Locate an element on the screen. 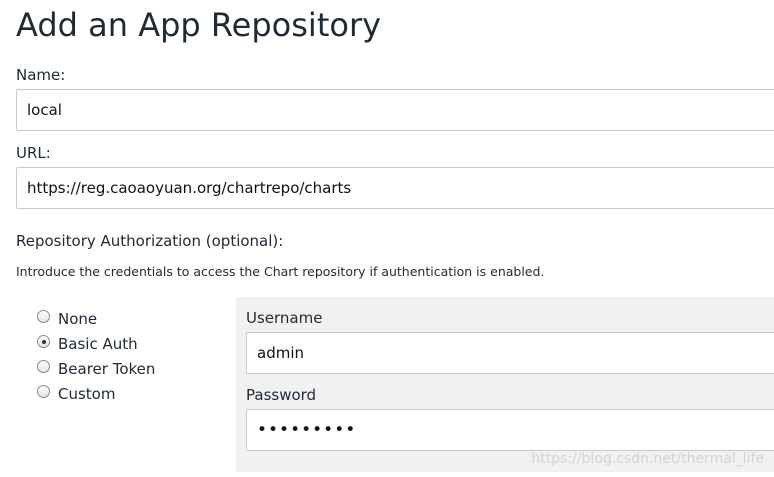 This screenshot has width=774, height=477. auth-option-custom: Custom is located at coordinates (96, 393).